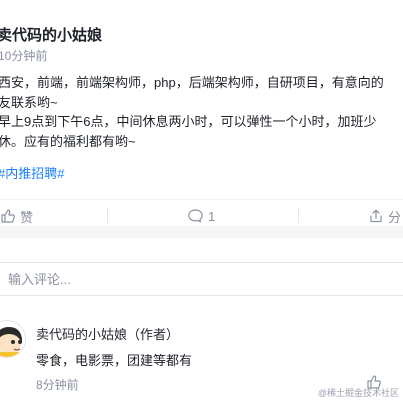 The width and height of the screenshot is (403, 403). Describe the element at coordinates (376, 216) in the screenshot. I see `share-icon` at that location.